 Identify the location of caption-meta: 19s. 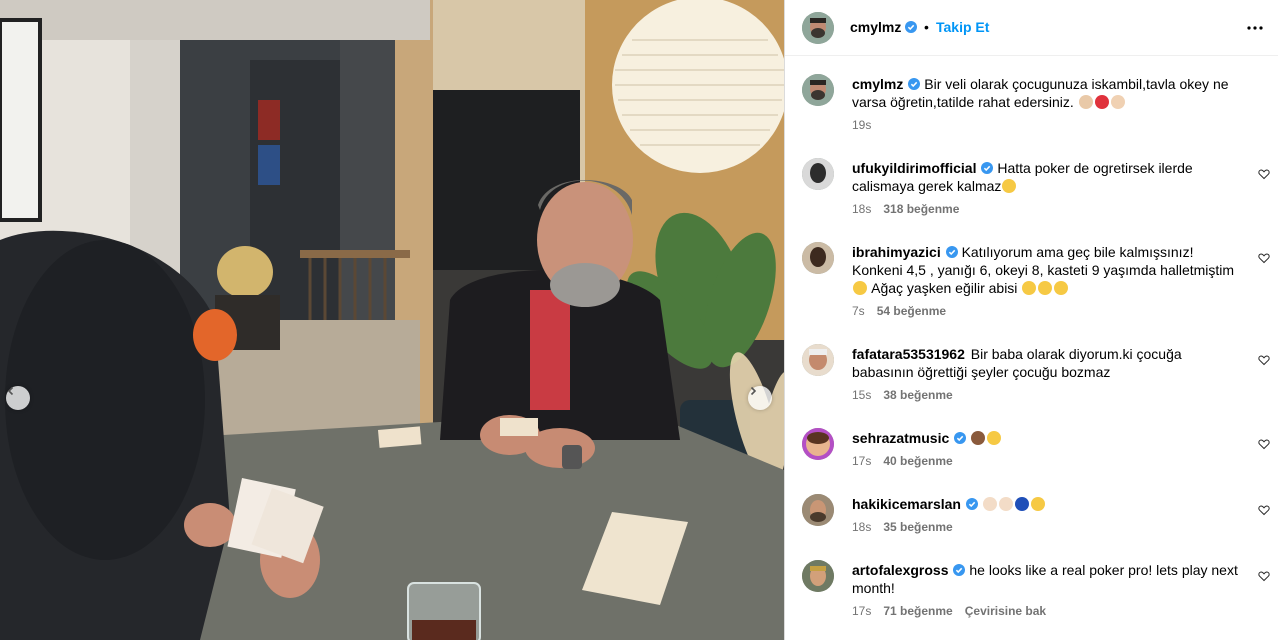
(861, 125).